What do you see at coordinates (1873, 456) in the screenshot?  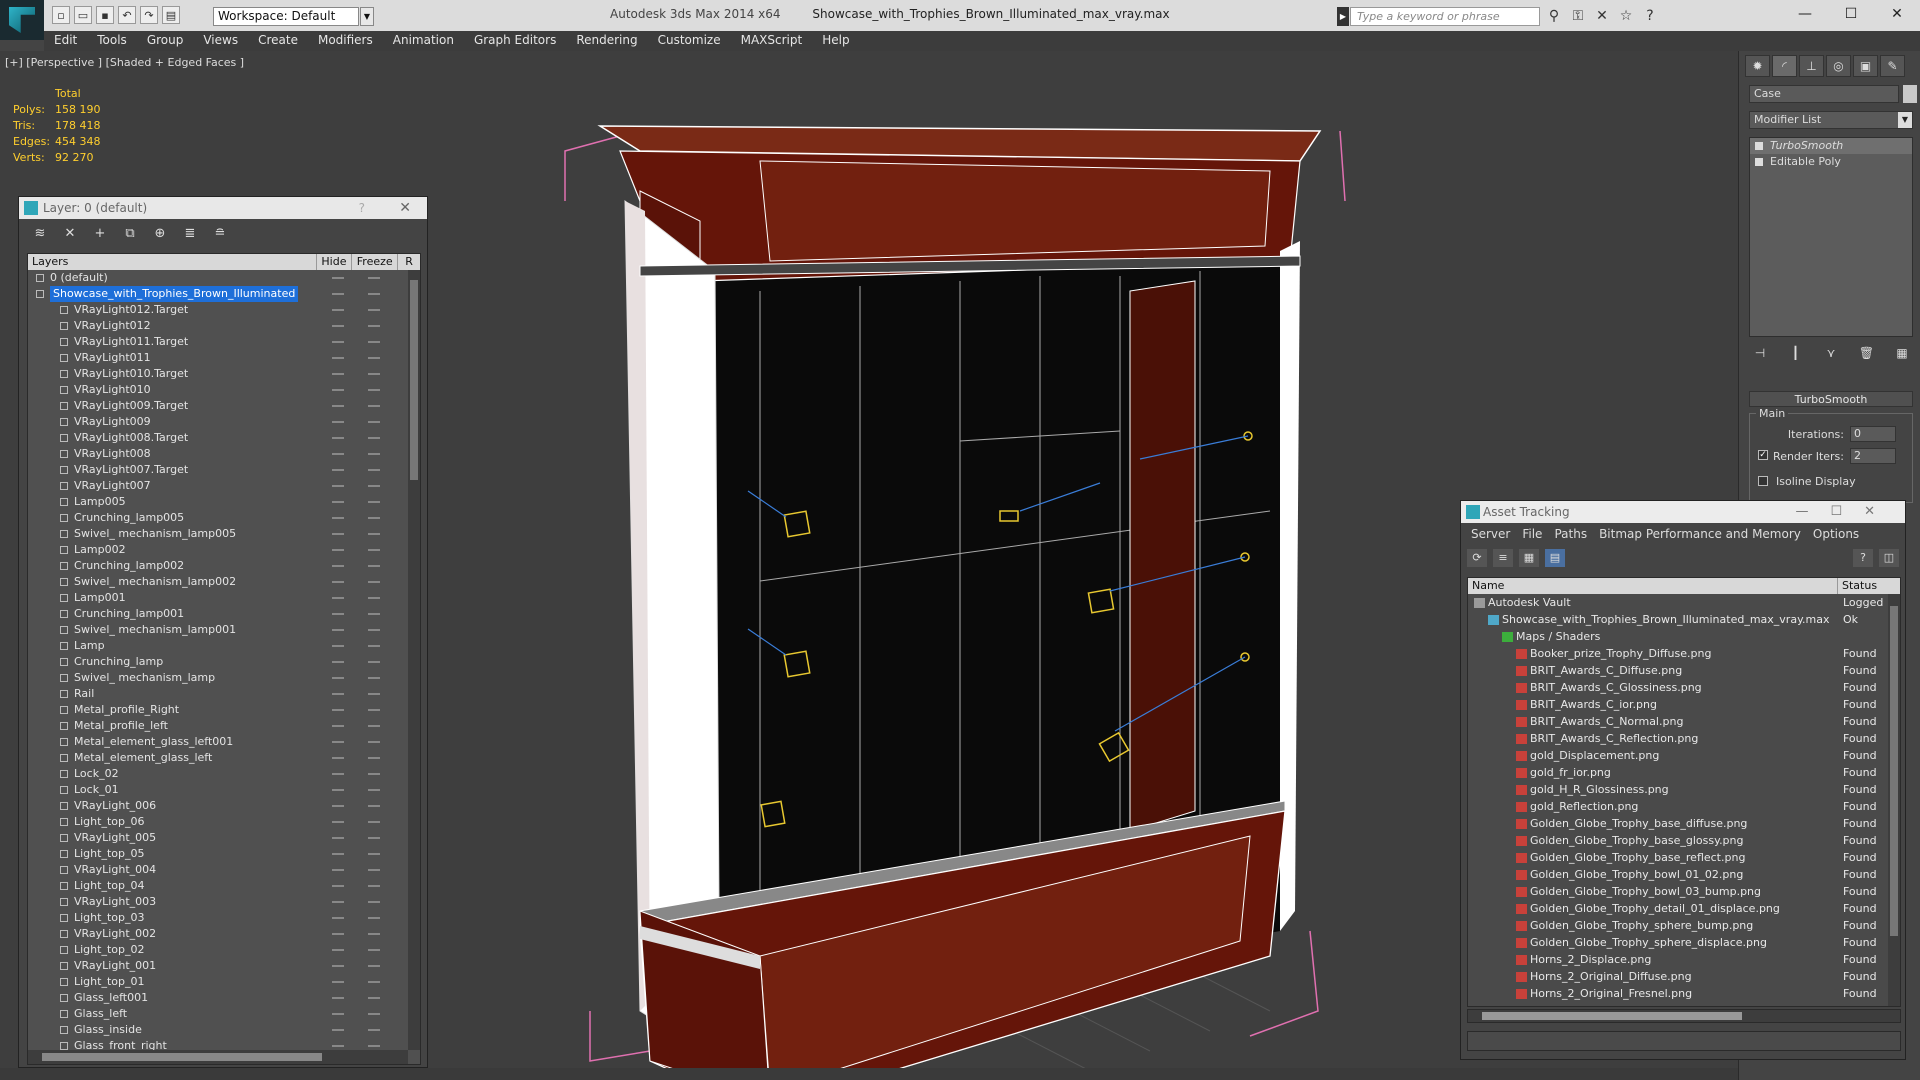 I see `render-iters-spinner: 2` at bounding box center [1873, 456].